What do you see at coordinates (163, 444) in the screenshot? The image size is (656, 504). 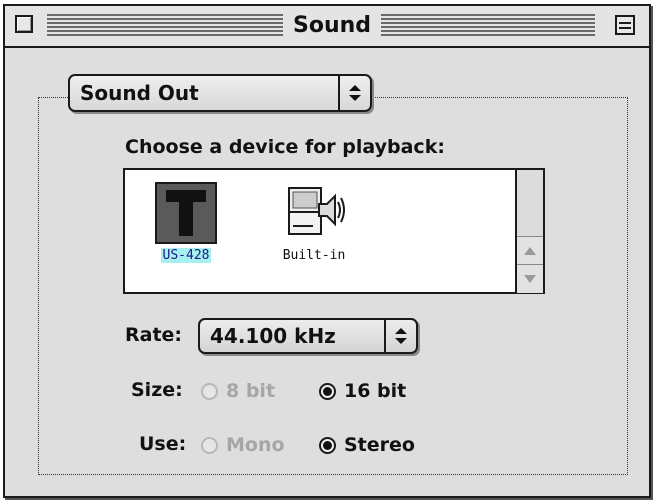 I see `use-label: Use:` at bounding box center [163, 444].